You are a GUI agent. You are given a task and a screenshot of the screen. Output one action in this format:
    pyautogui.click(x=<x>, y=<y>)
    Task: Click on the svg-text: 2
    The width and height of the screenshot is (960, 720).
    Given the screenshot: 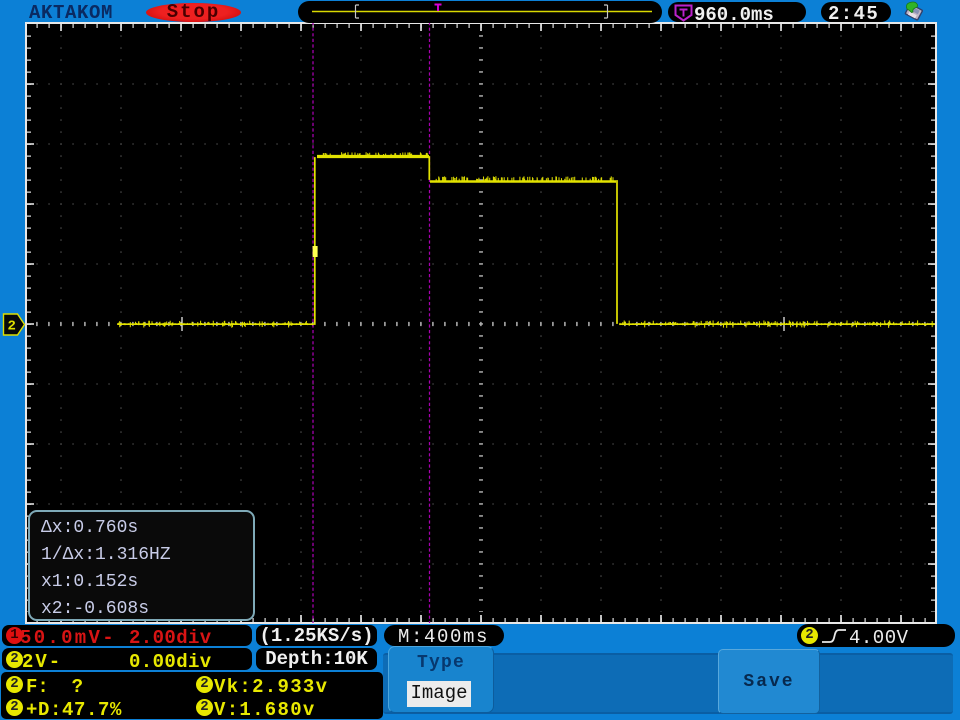 What is the action you would take?
    pyautogui.click(x=12, y=327)
    